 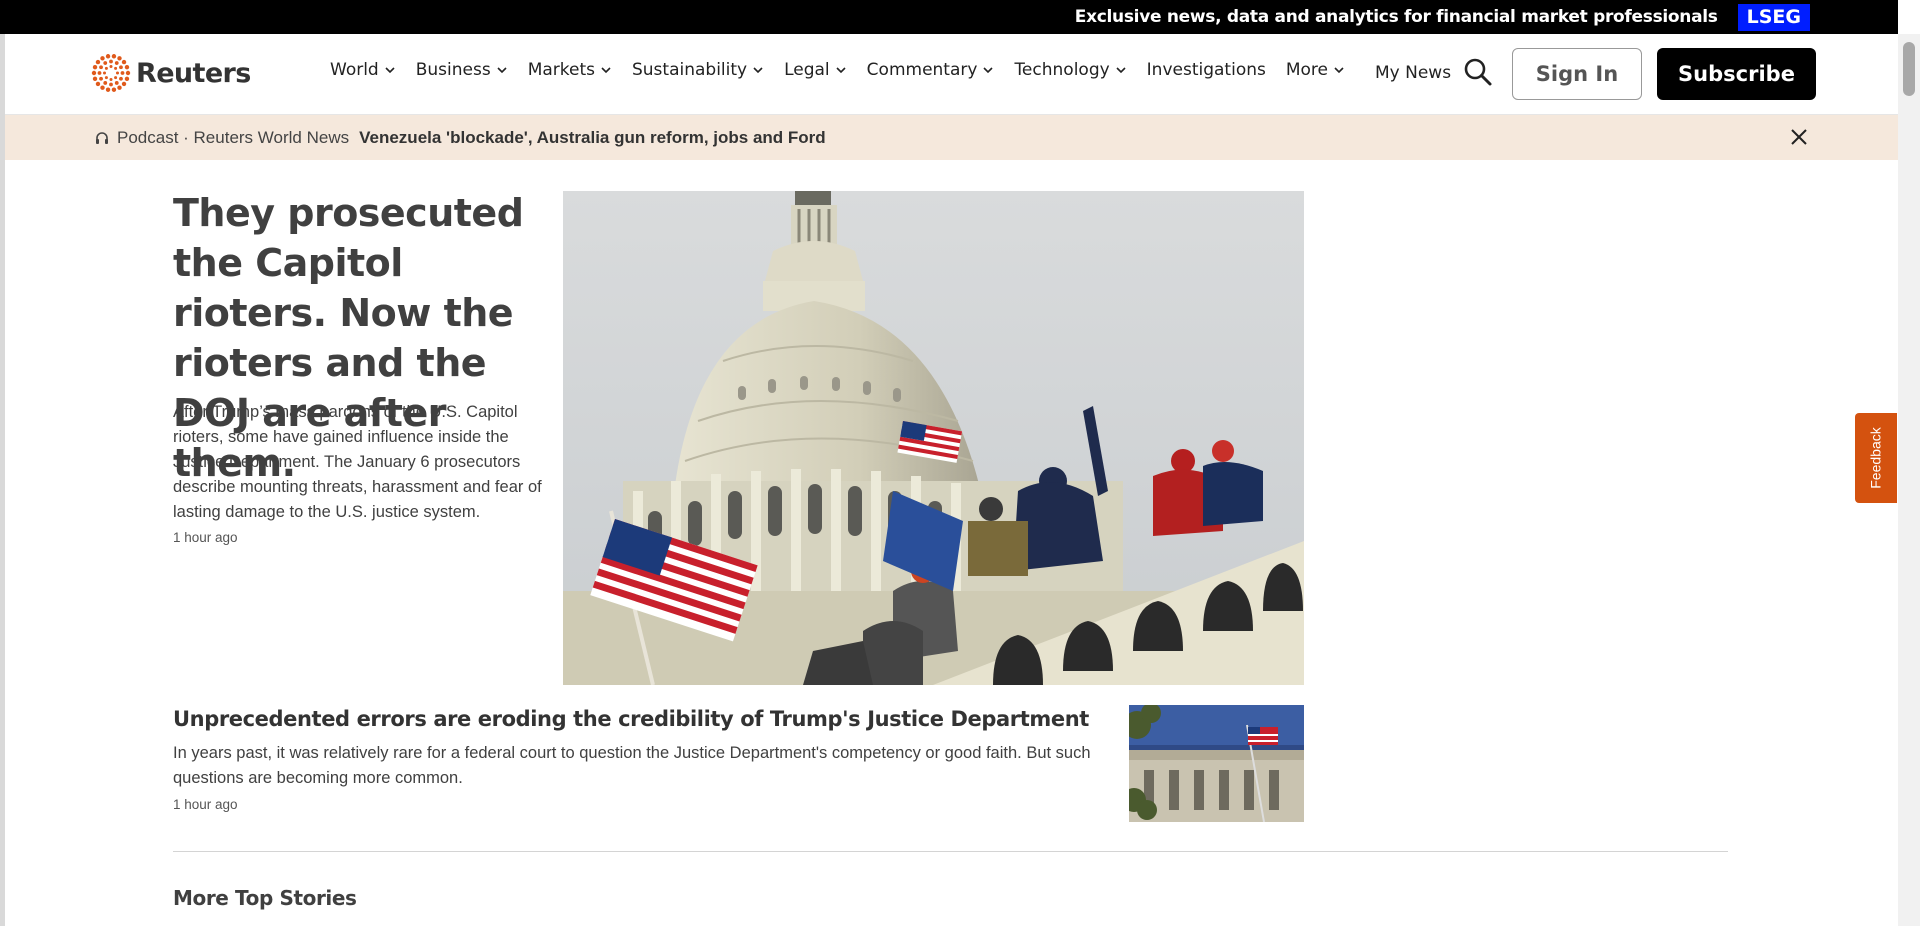 I want to click on left-border, so click(x=2, y=480).